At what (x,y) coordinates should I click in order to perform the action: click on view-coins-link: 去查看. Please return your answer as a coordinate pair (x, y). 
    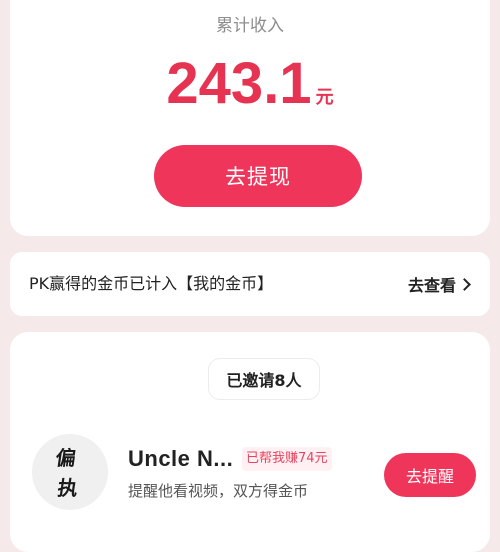
    Looking at the image, I should click on (440, 284).